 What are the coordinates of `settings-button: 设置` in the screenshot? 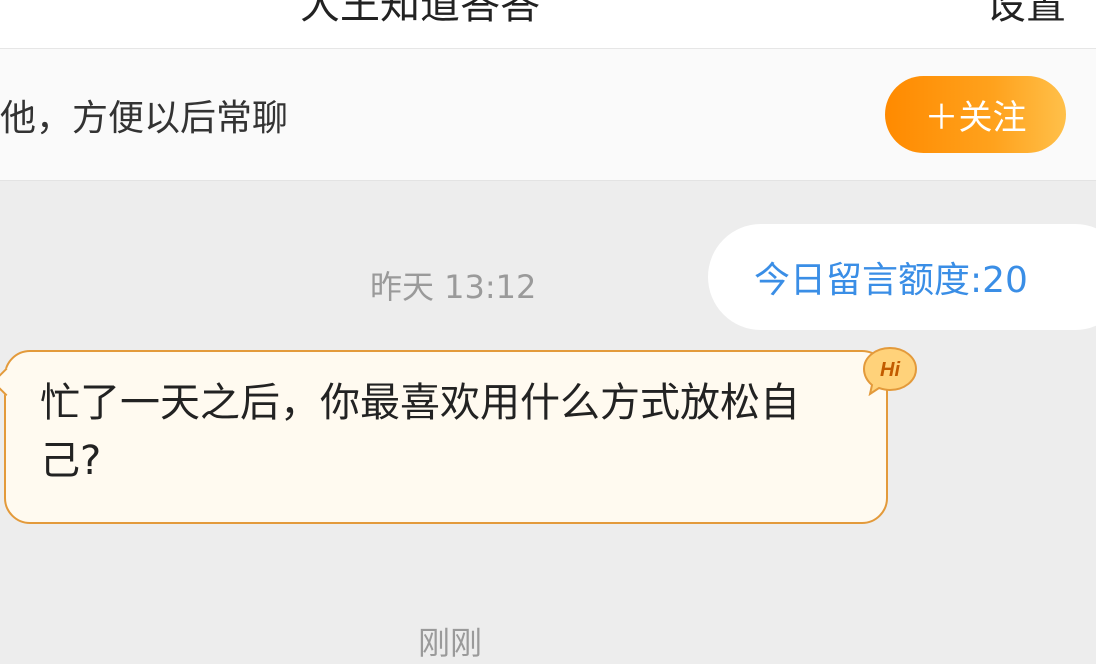 It's located at (1026, 15).